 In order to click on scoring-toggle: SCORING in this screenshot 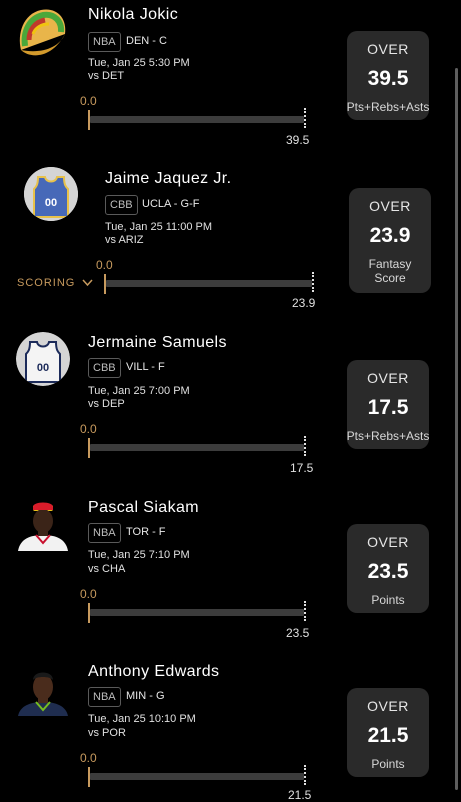, I will do `click(55, 283)`.